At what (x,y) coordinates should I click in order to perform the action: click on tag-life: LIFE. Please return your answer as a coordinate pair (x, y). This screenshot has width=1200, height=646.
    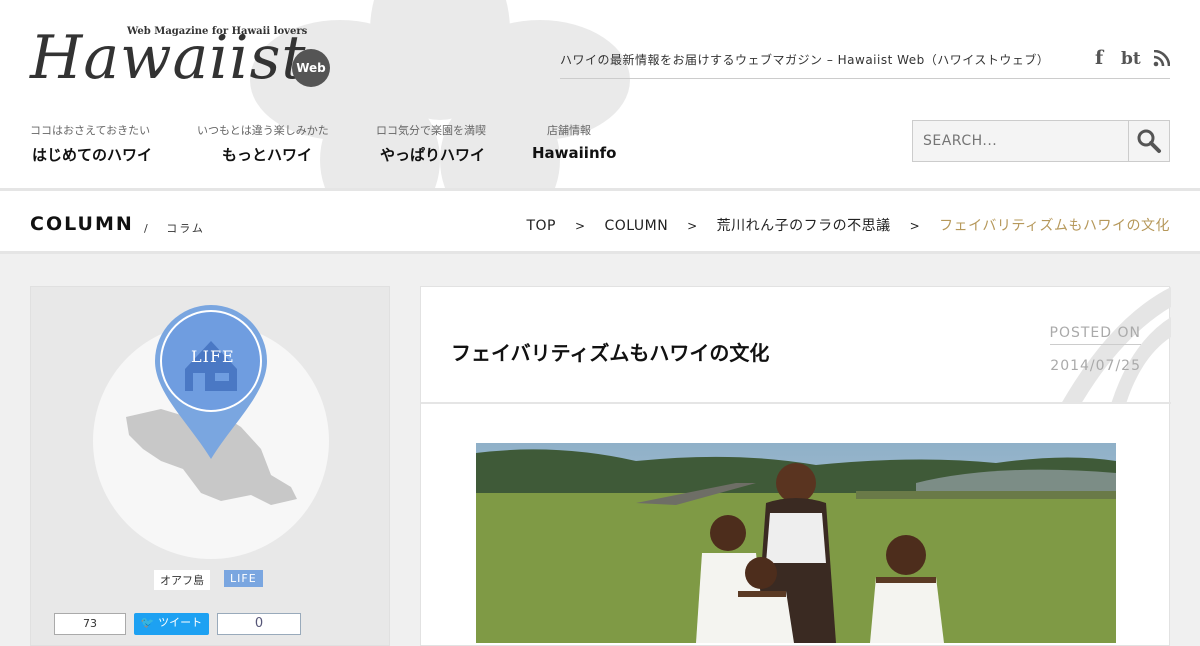
    Looking at the image, I should click on (243, 578).